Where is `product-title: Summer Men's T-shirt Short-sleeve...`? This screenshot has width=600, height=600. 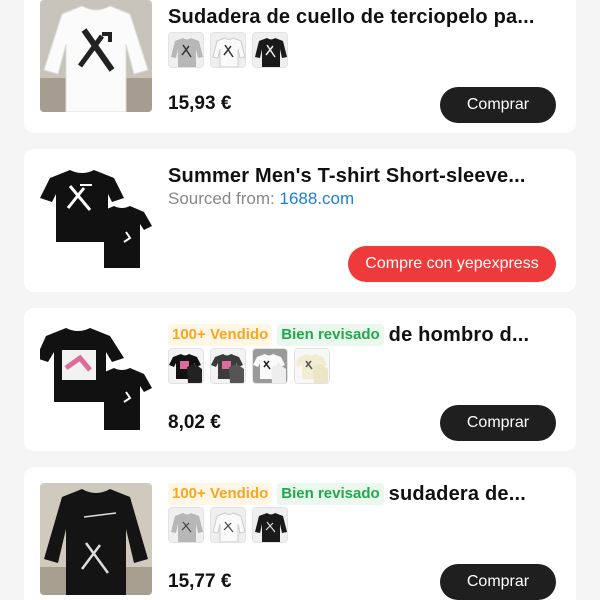
product-title: Summer Men's T-shirt Short-sleeve... is located at coordinates (347, 176).